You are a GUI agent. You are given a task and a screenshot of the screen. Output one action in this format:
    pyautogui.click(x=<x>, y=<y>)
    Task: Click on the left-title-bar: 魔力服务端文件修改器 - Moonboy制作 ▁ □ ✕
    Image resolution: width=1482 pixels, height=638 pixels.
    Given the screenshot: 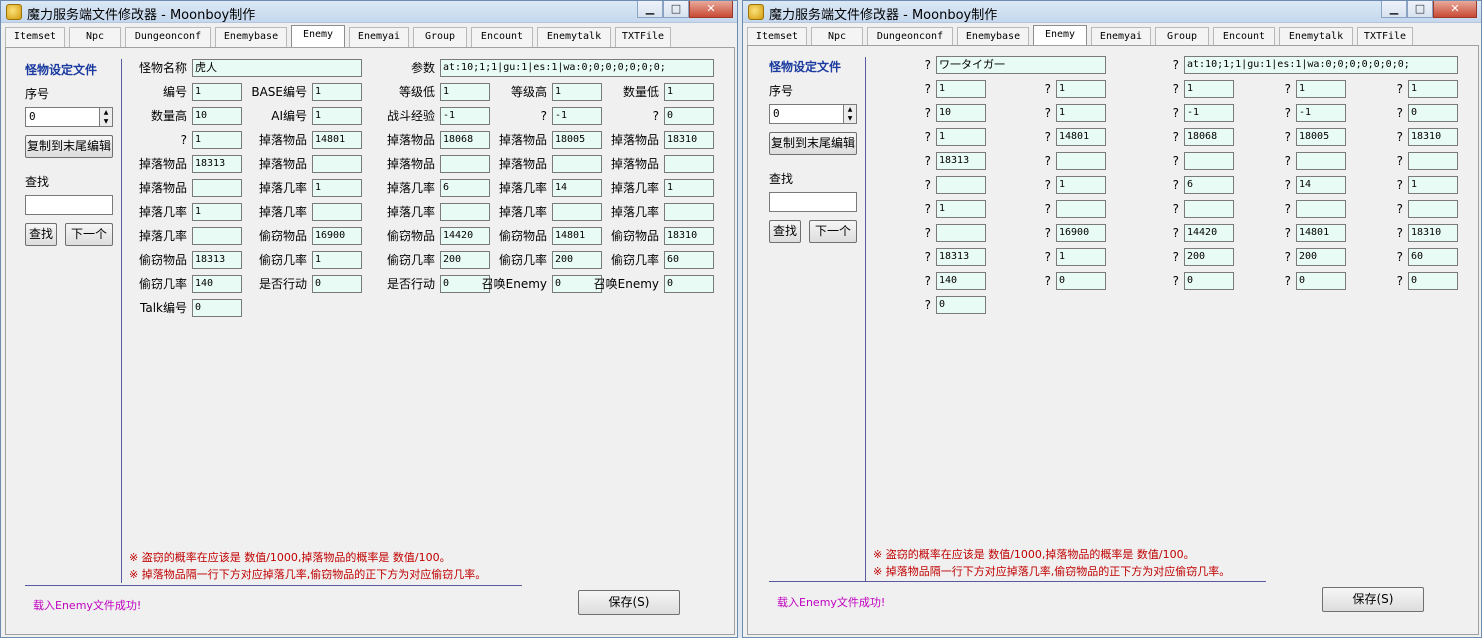 What is the action you would take?
    pyautogui.click(x=369, y=12)
    